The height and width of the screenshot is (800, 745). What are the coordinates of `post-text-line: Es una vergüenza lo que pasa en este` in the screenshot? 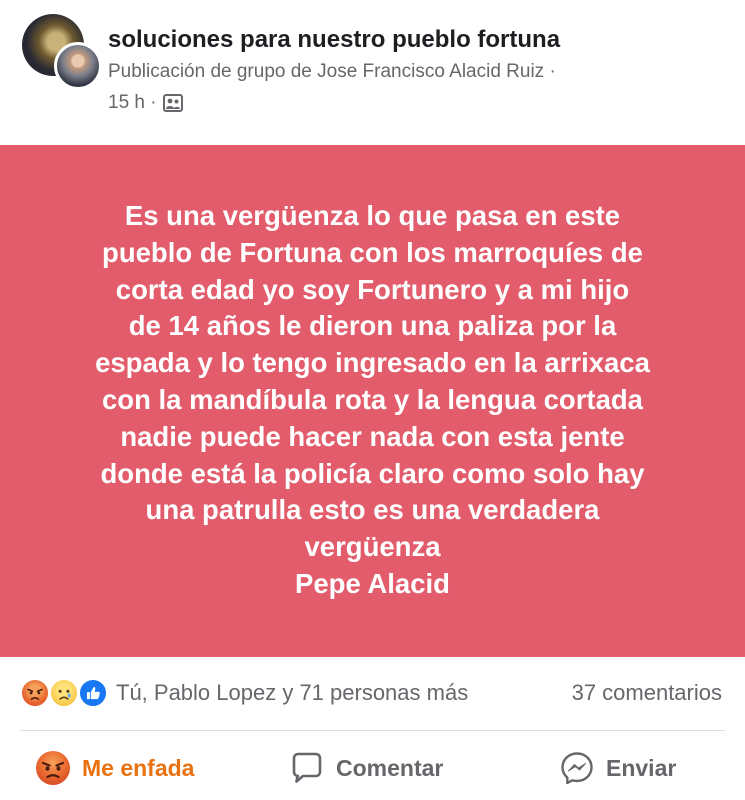 It's located at (372, 215).